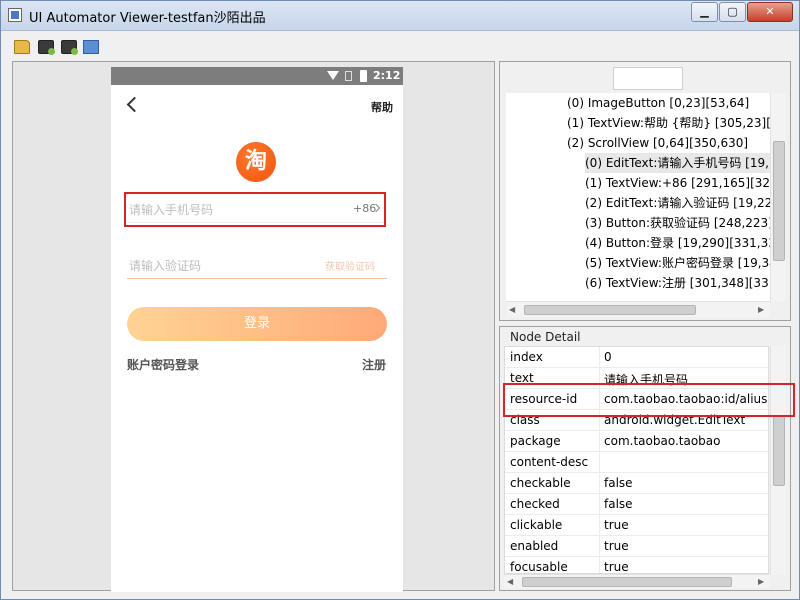 This screenshot has width=800, height=600. Describe the element at coordinates (770, 12) in the screenshot. I see `close-button: ✕` at that location.